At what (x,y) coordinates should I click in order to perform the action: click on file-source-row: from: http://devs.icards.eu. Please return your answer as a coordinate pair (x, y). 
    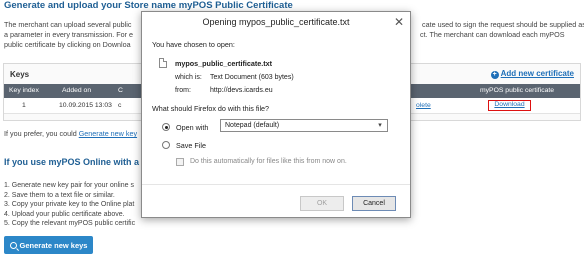
    Looking at the image, I should click on (224, 90).